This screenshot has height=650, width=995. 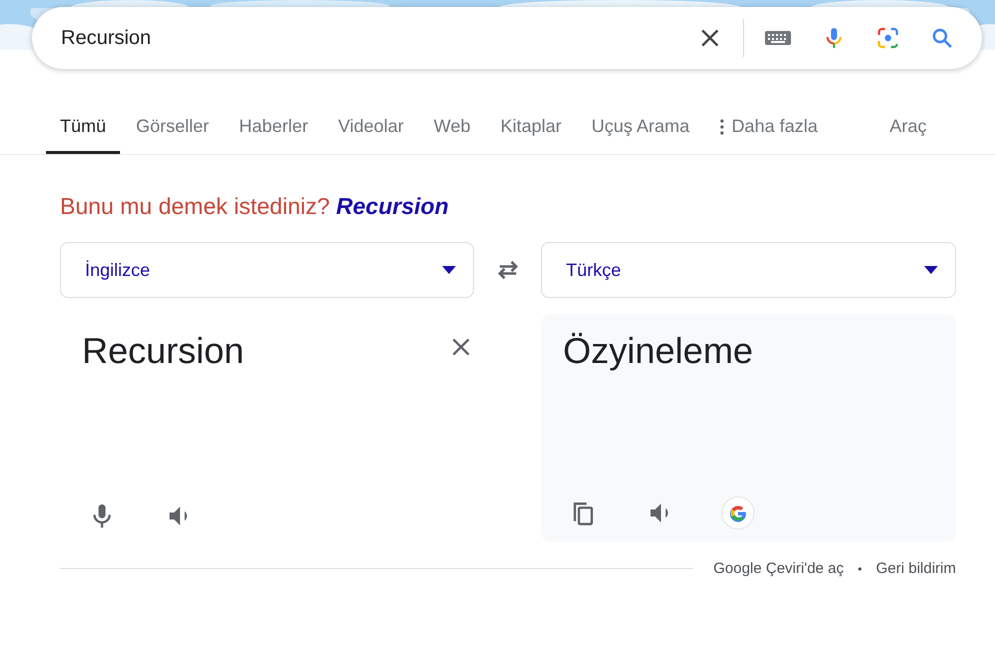 What do you see at coordinates (775, 126) in the screenshot?
I see `tab-label: Daha fazla` at bounding box center [775, 126].